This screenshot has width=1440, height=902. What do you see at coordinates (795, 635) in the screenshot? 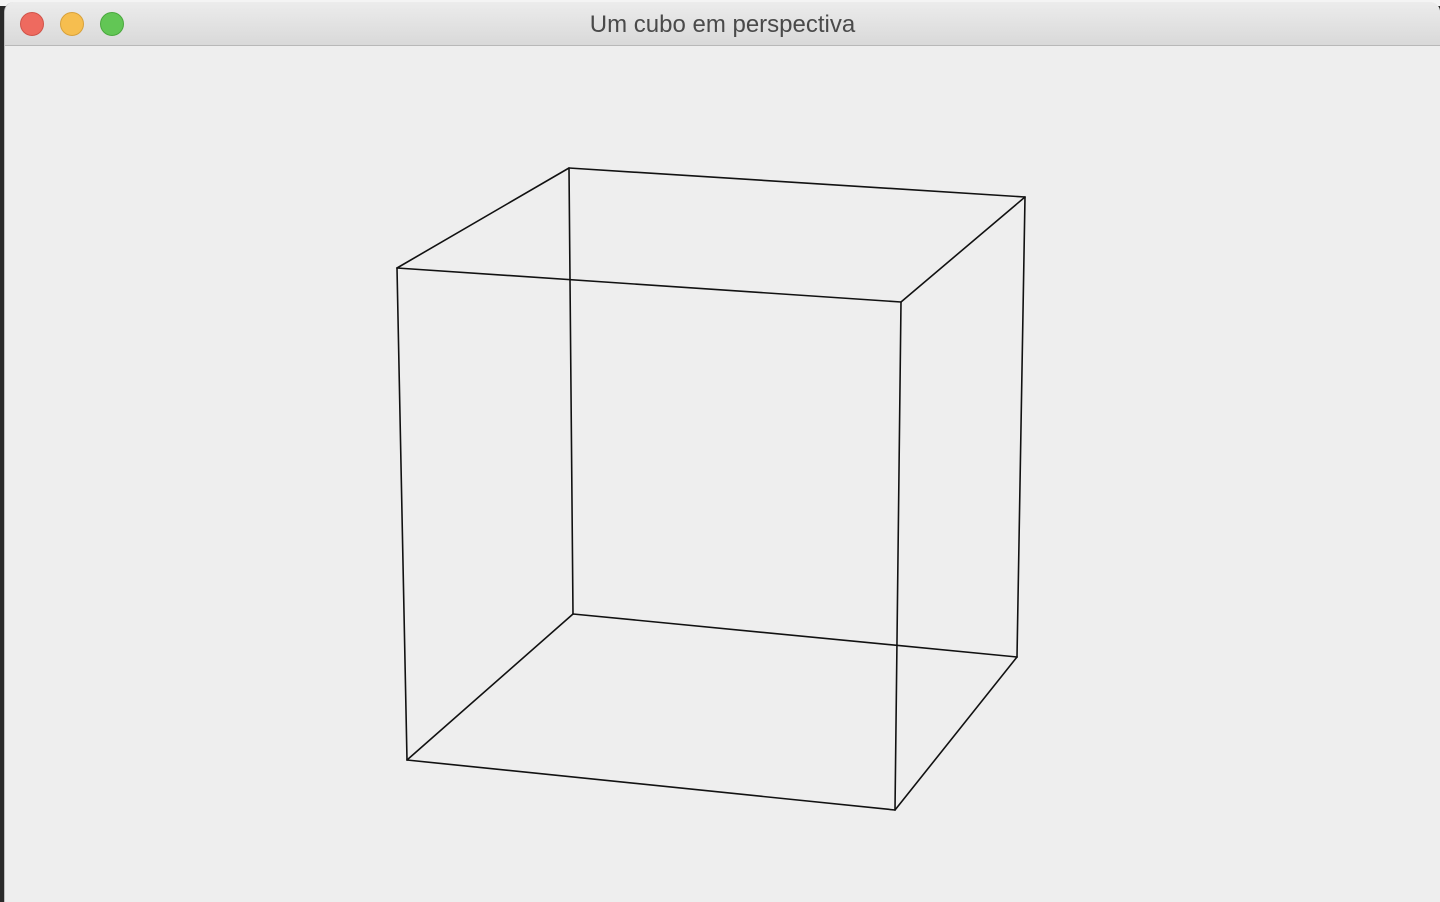
I see `cube-edge-back-bottom` at bounding box center [795, 635].